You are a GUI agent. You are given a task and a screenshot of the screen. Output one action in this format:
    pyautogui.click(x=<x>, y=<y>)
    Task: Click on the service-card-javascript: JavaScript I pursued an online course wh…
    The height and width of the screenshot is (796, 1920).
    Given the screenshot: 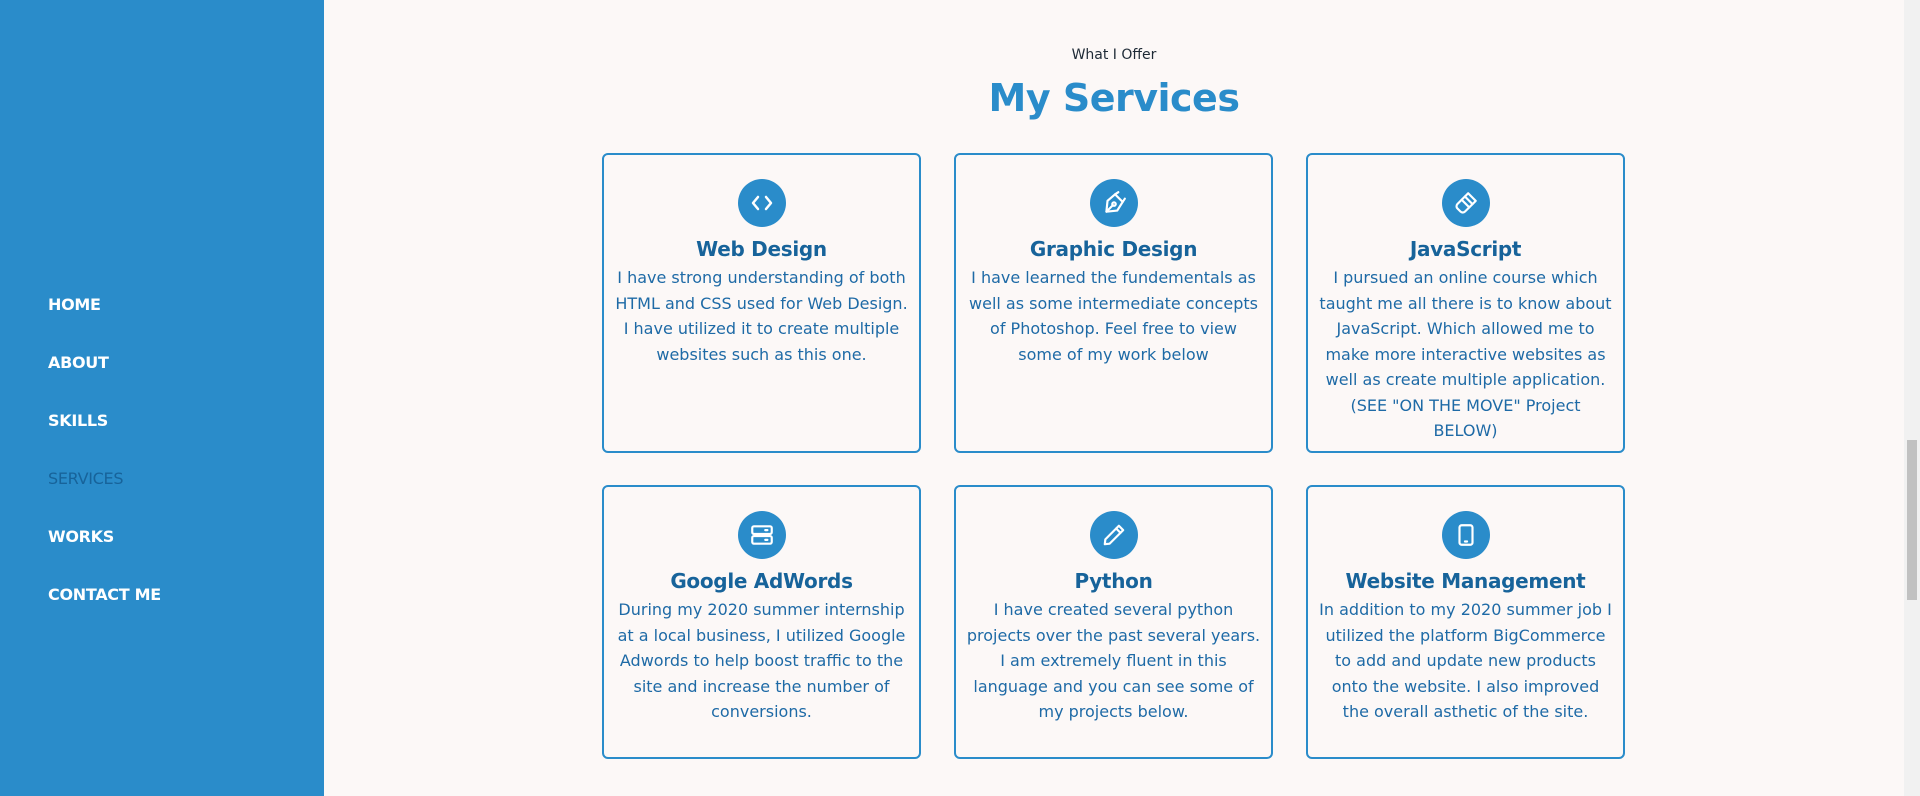 What is the action you would take?
    pyautogui.click(x=1465, y=303)
    